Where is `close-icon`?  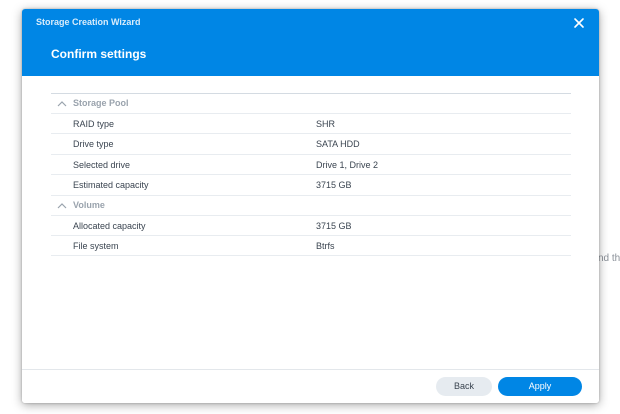 close-icon is located at coordinates (579, 23).